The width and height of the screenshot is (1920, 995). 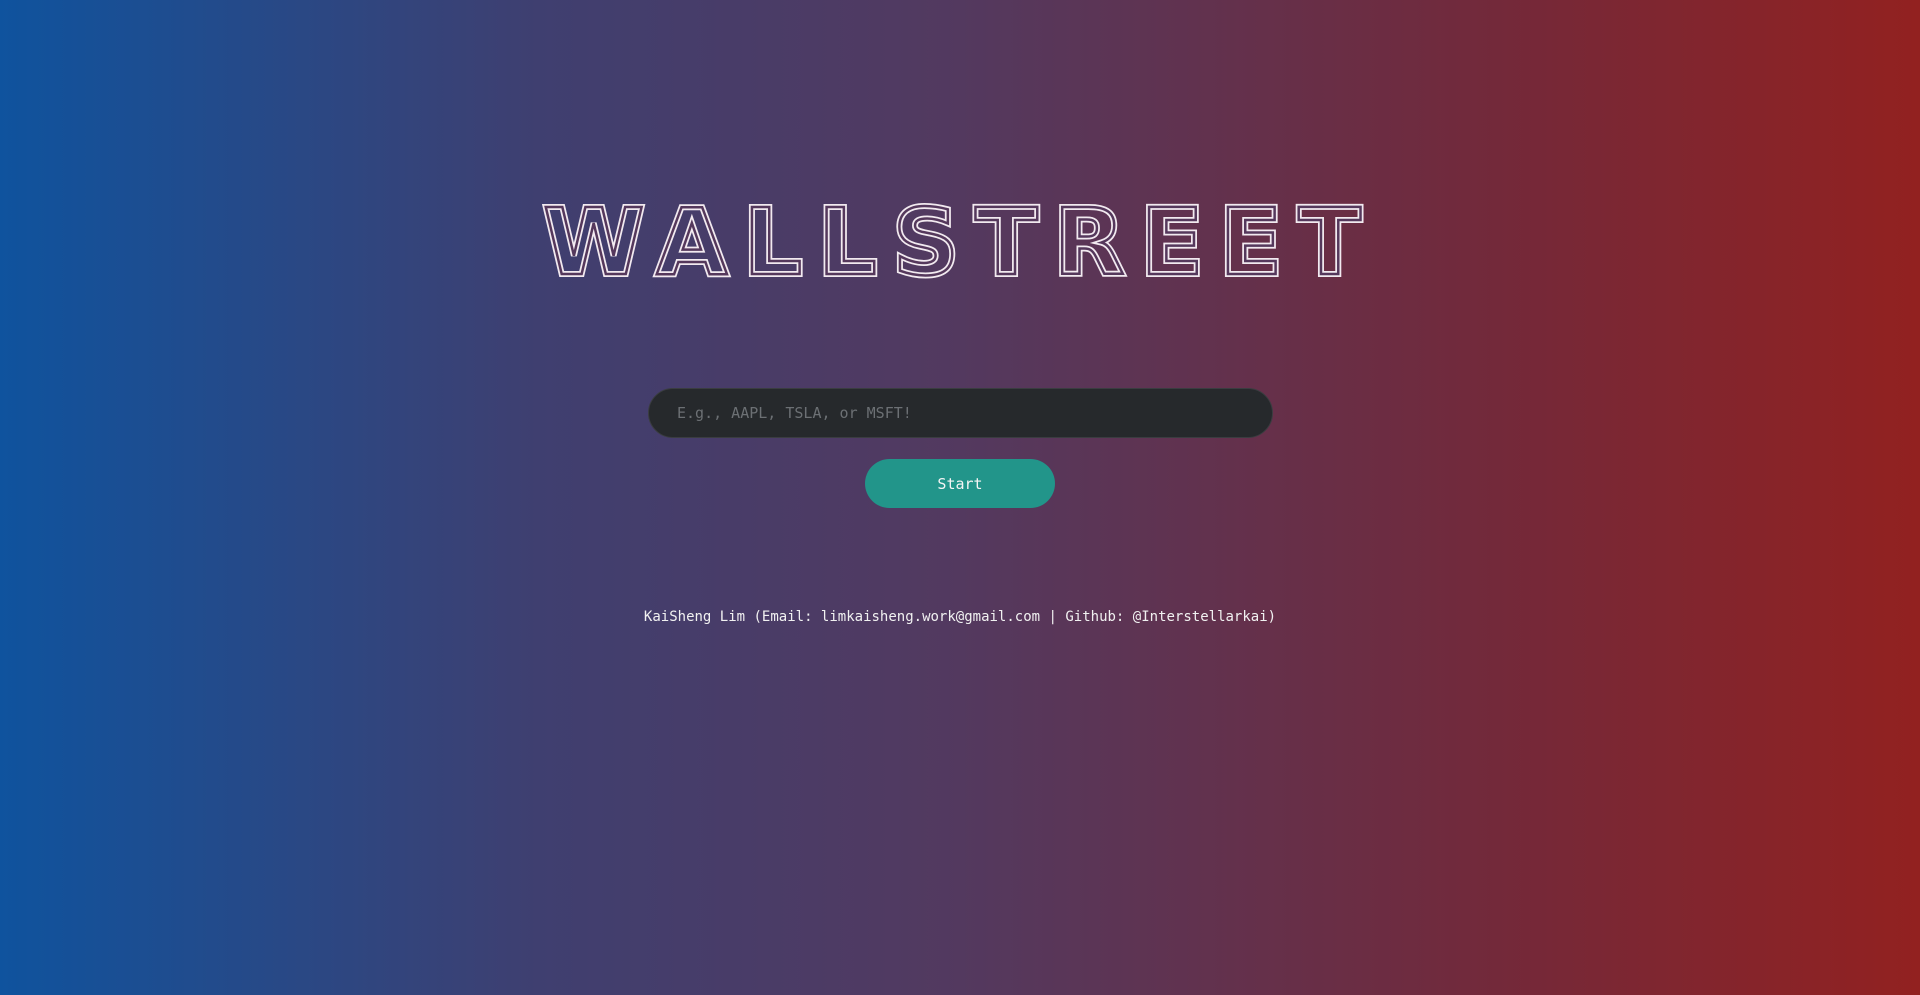 I want to click on ticker-search-input, so click(x=960, y=413).